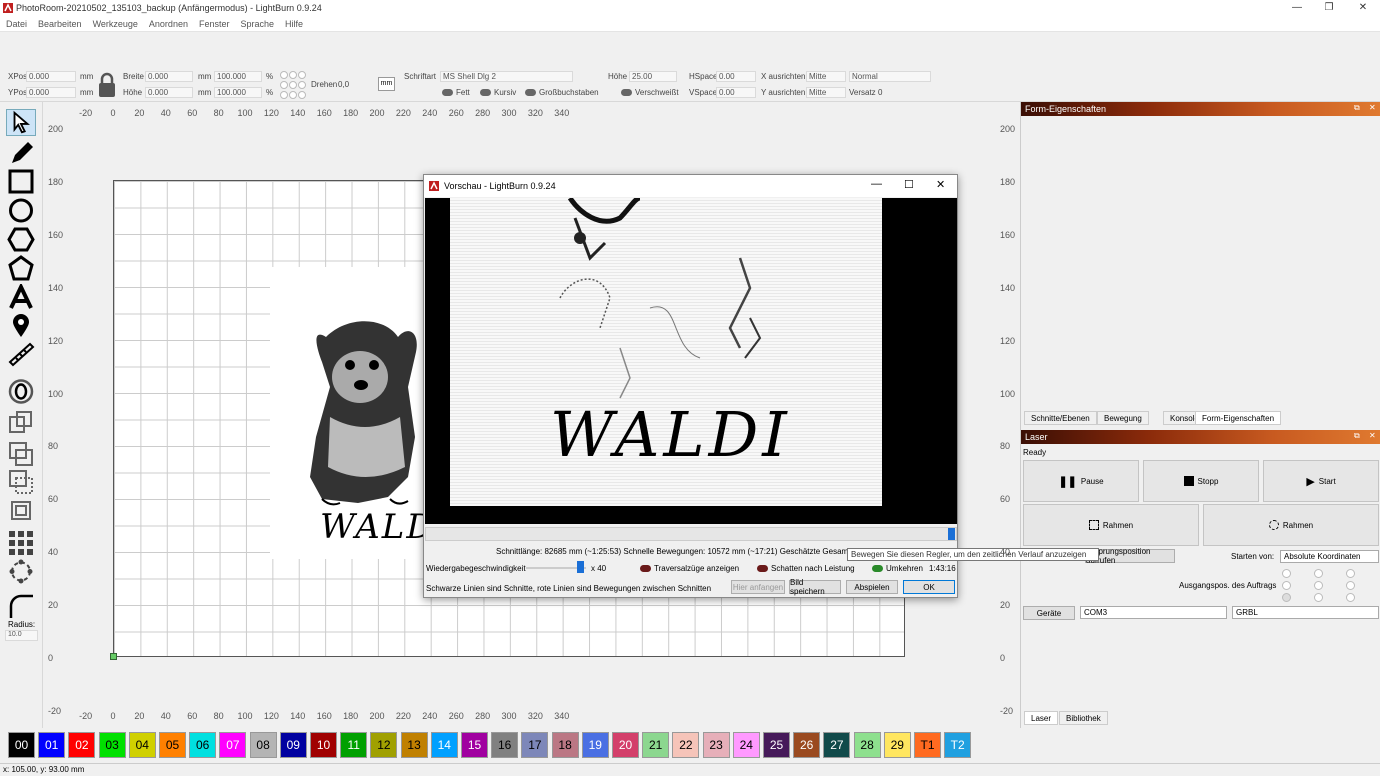 The height and width of the screenshot is (776, 1380). I want to click on invert-toggle: Umkehren, so click(897, 568).